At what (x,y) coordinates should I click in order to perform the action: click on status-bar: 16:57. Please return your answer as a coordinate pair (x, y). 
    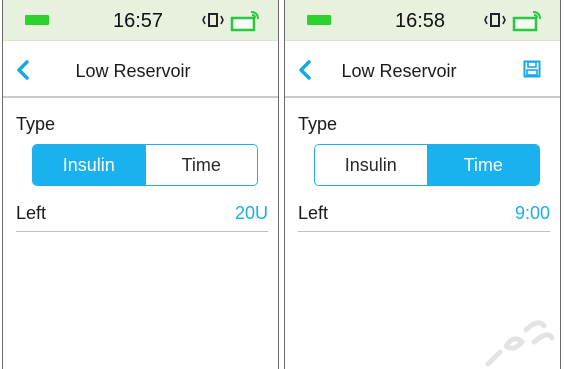
    Looking at the image, I should click on (140, 20).